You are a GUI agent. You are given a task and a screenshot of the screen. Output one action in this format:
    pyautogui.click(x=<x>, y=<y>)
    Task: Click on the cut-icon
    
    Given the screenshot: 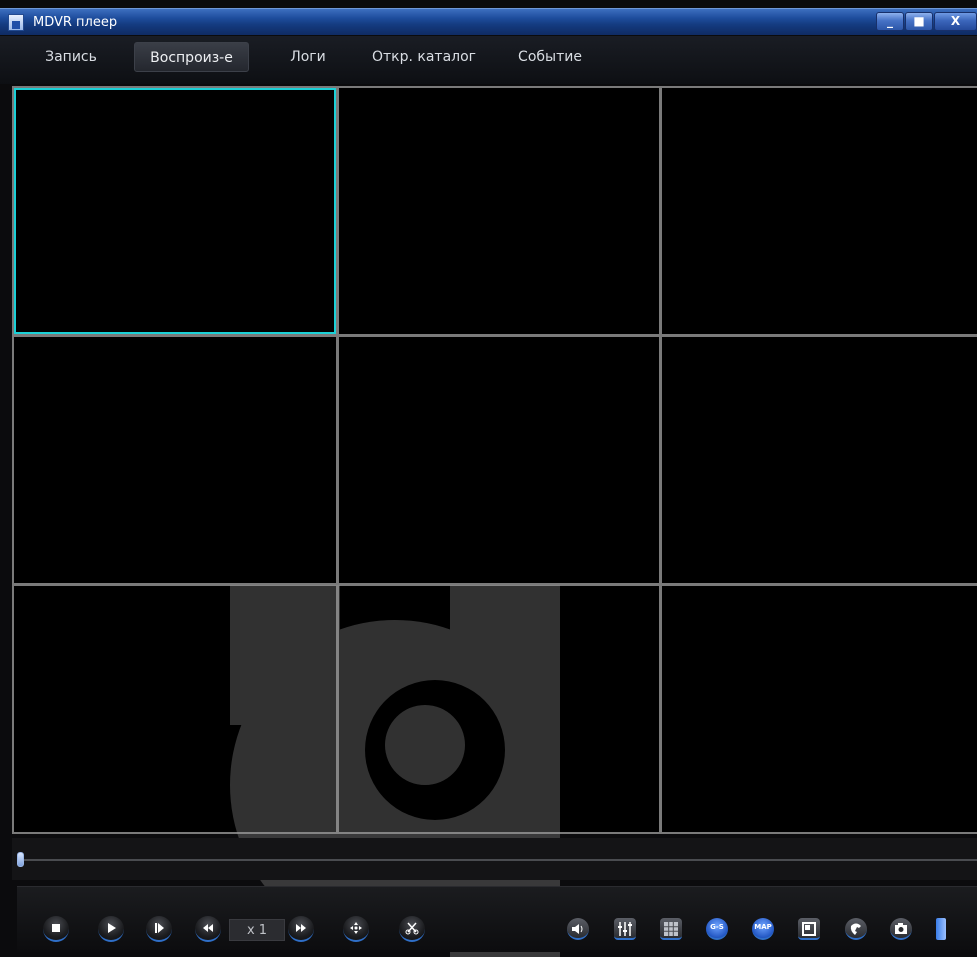 What is the action you would take?
    pyautogui.click(x=412, y=929)
    